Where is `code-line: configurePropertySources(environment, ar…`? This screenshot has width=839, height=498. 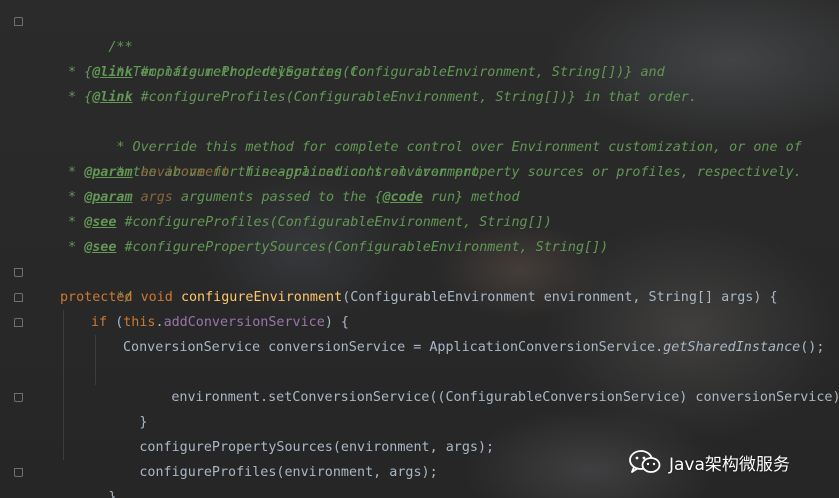 code-line: configurePropertySources(environment, ar… is located at coordinates (292, 432).